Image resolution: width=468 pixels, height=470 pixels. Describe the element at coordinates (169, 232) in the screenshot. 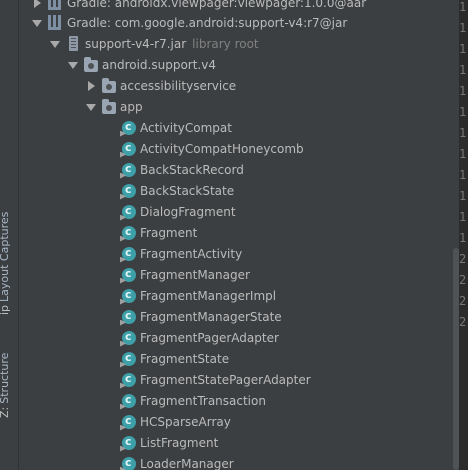

I see `tree-node-label: Fragment` at that location.